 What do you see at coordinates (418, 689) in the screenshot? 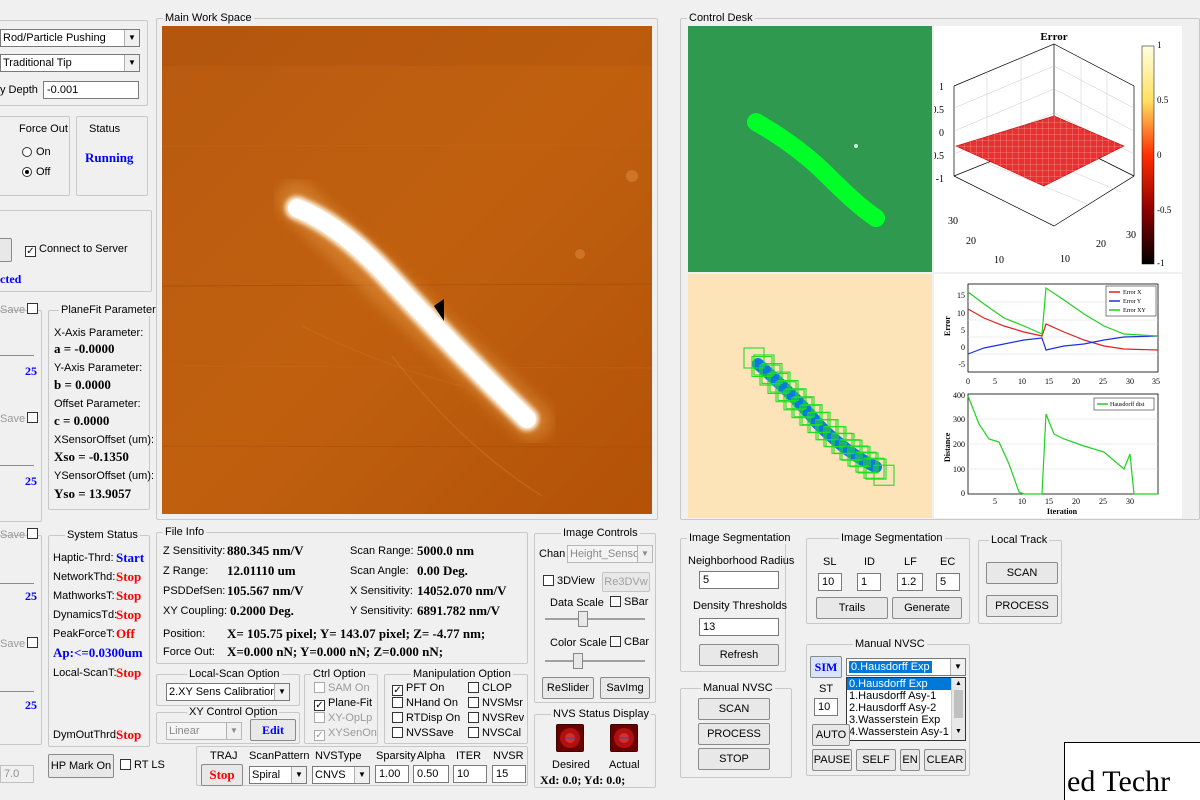
I see `pft-on-checkbox: ✓ PFT On` at bounding box center [418, 689].